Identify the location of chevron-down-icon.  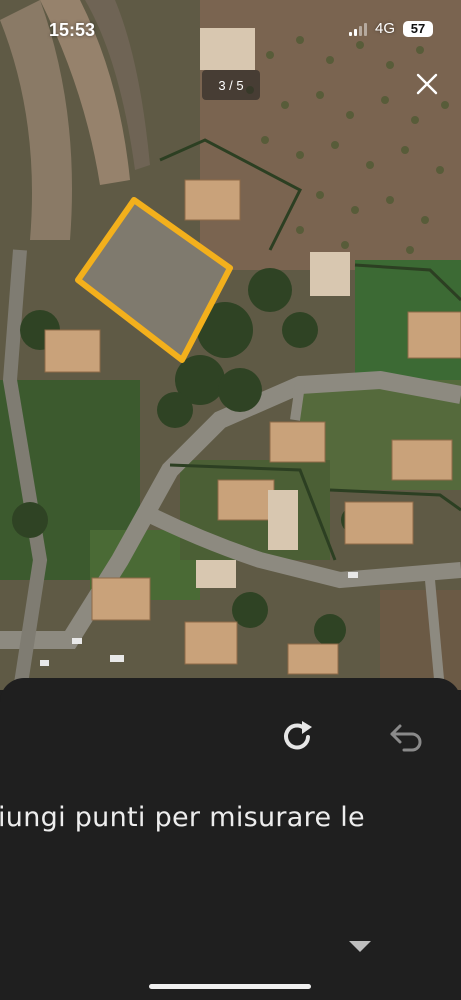
(360, 946).